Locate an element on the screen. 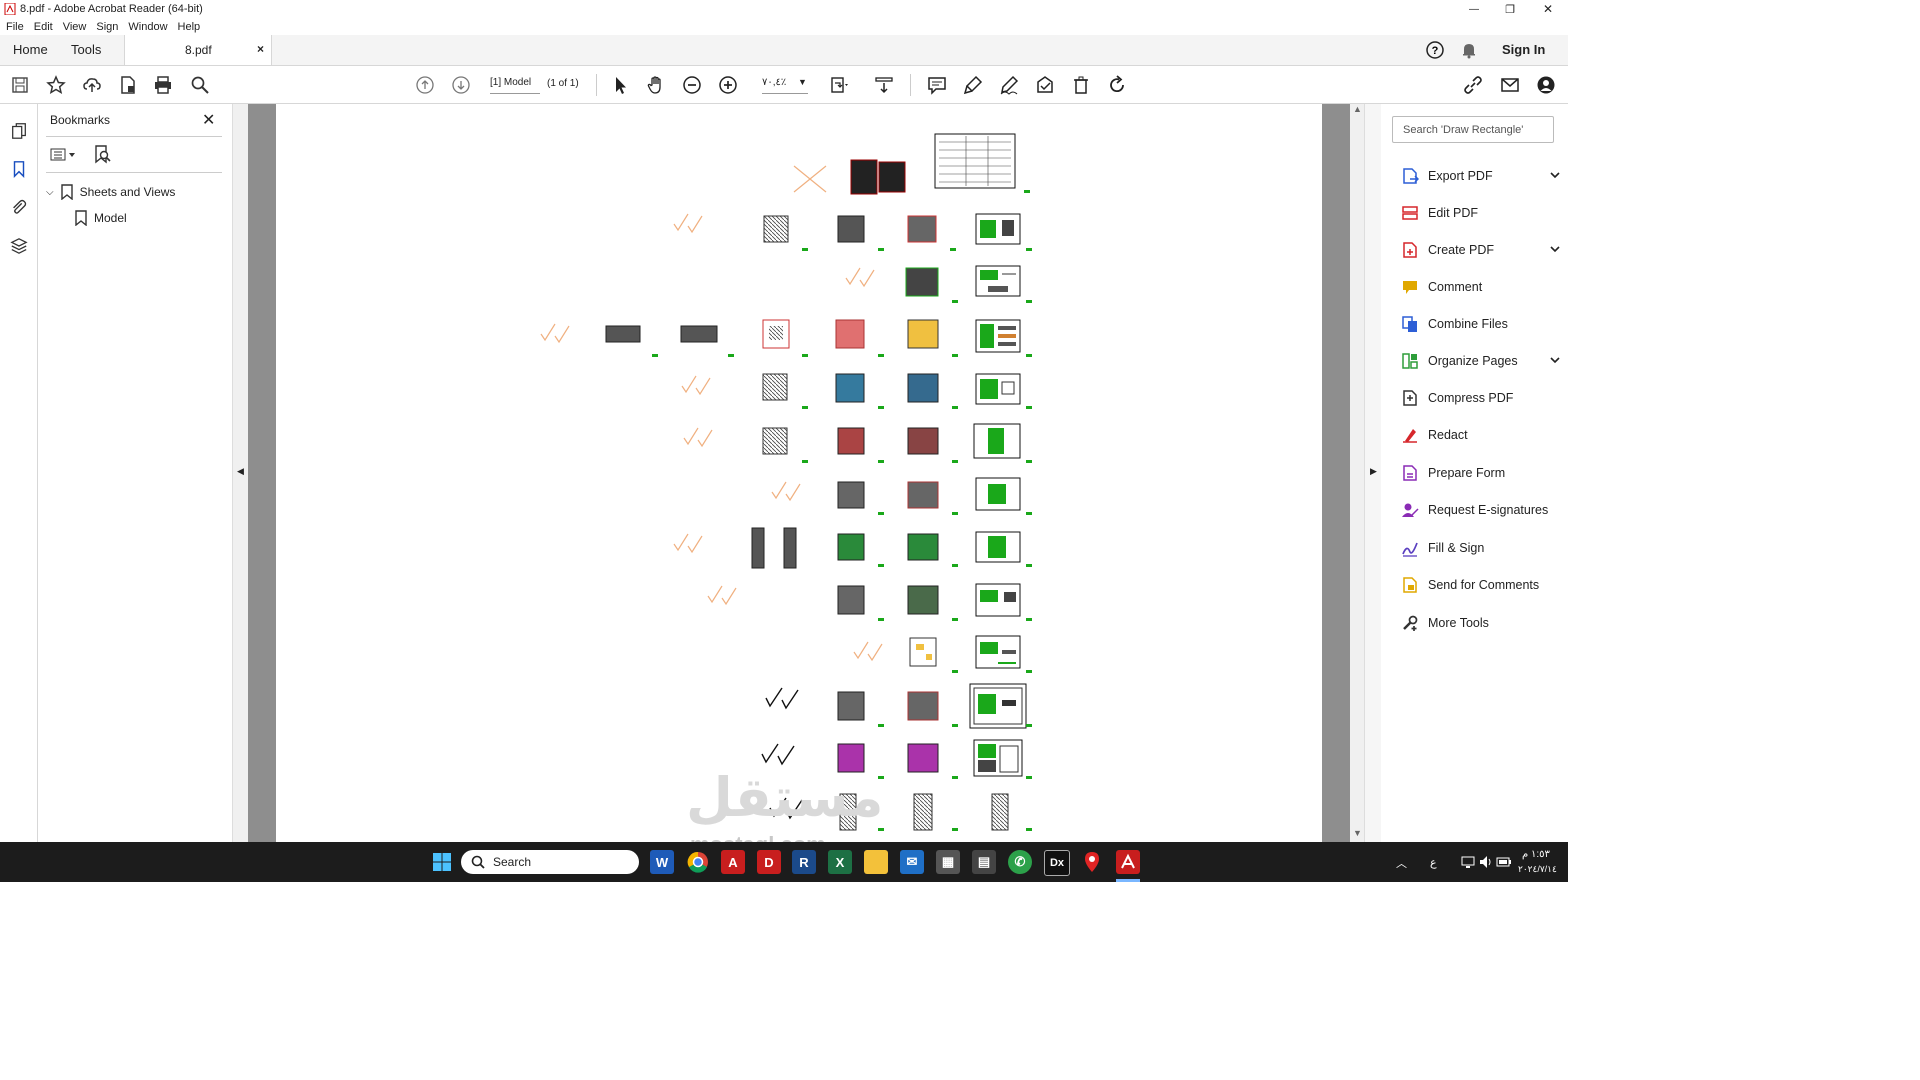 This screenshot has width=1920, height=1080. select-cursor-icon is located at coordinates (620, 85).